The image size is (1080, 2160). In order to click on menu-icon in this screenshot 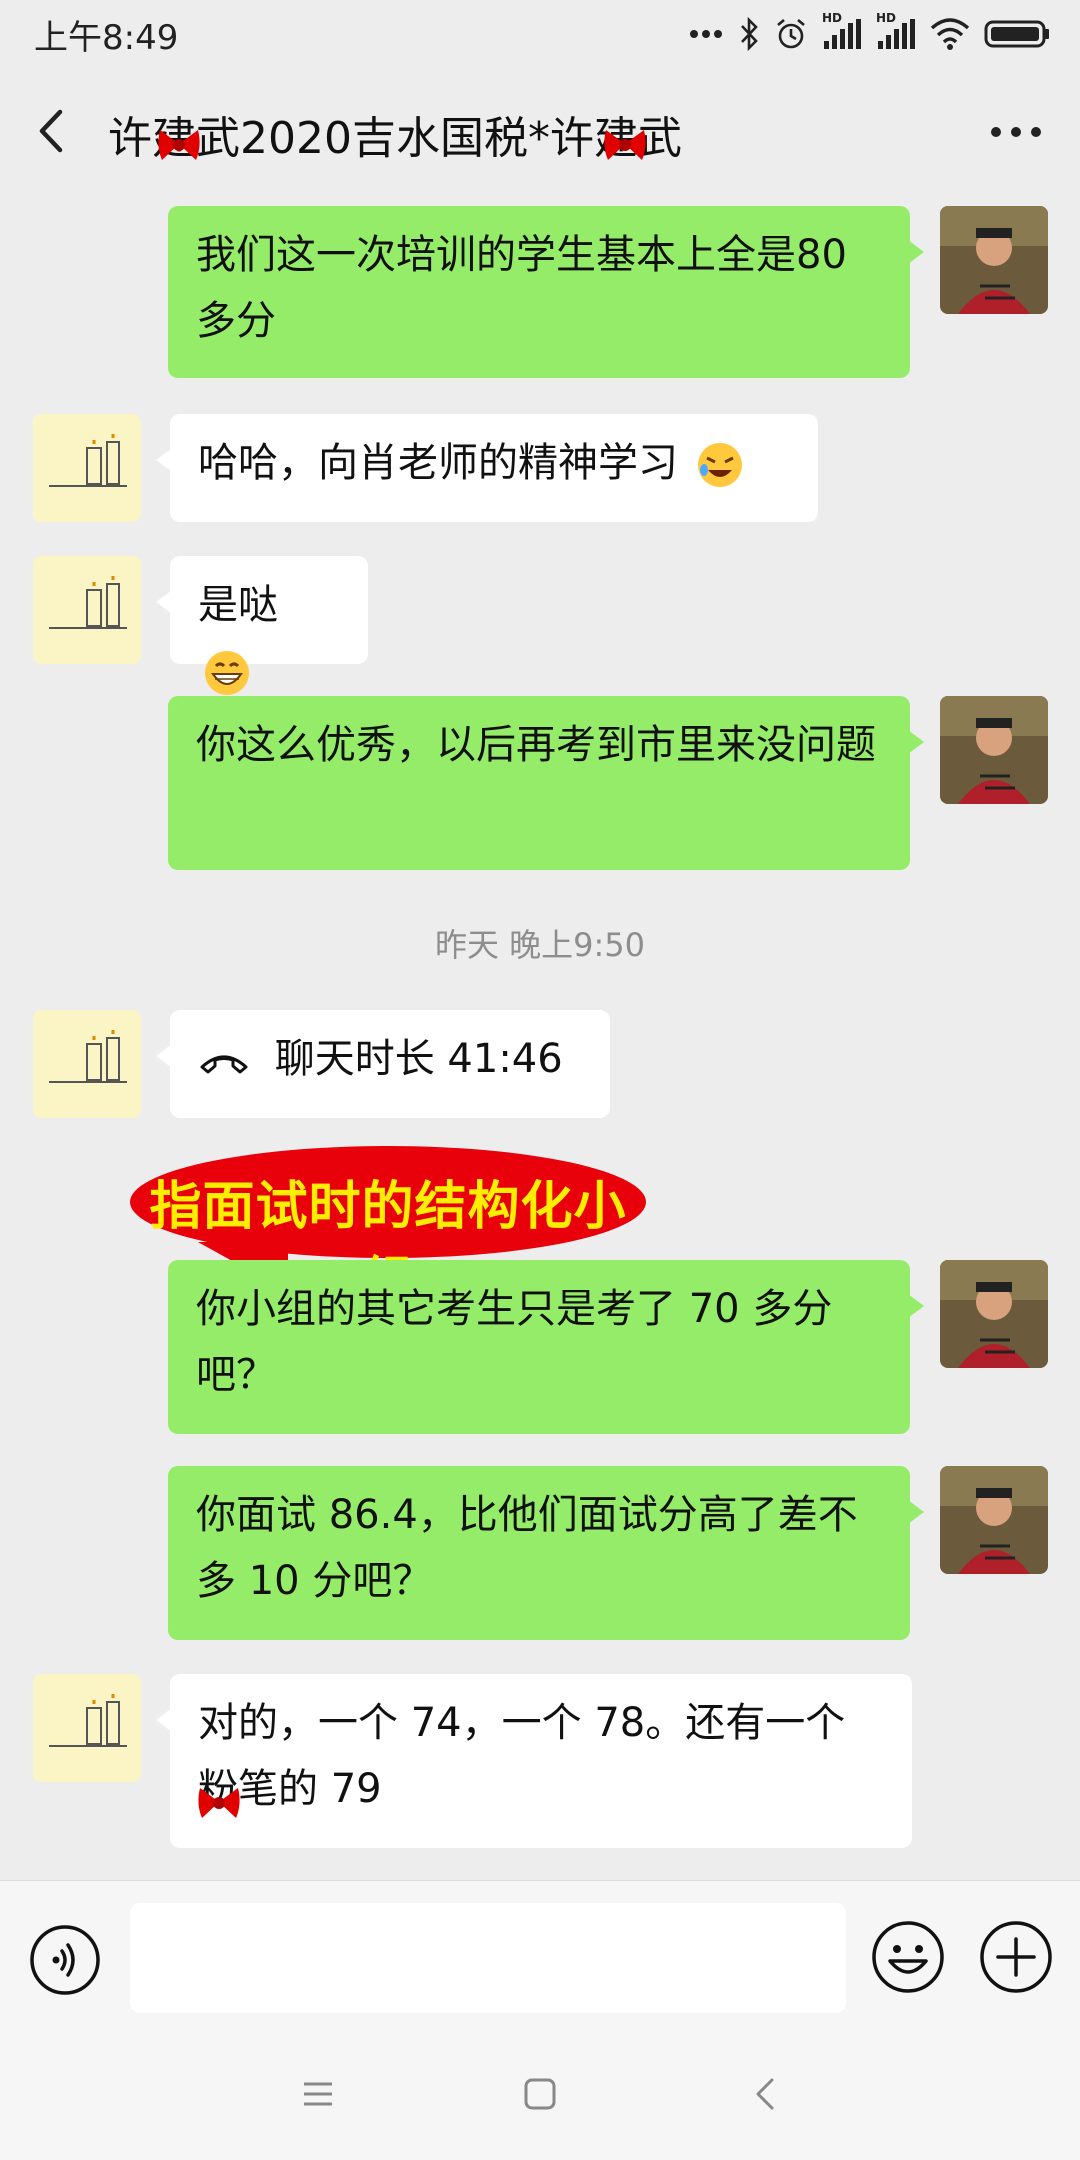, I will do `click(318, 2094)`.